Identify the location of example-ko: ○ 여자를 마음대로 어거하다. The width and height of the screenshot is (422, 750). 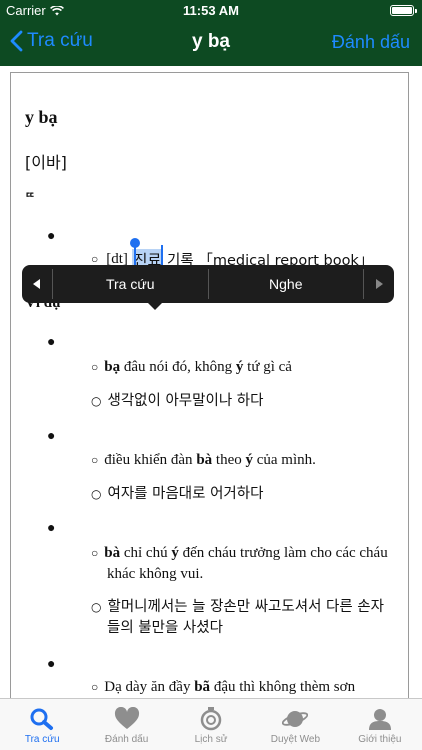
(177, 494).